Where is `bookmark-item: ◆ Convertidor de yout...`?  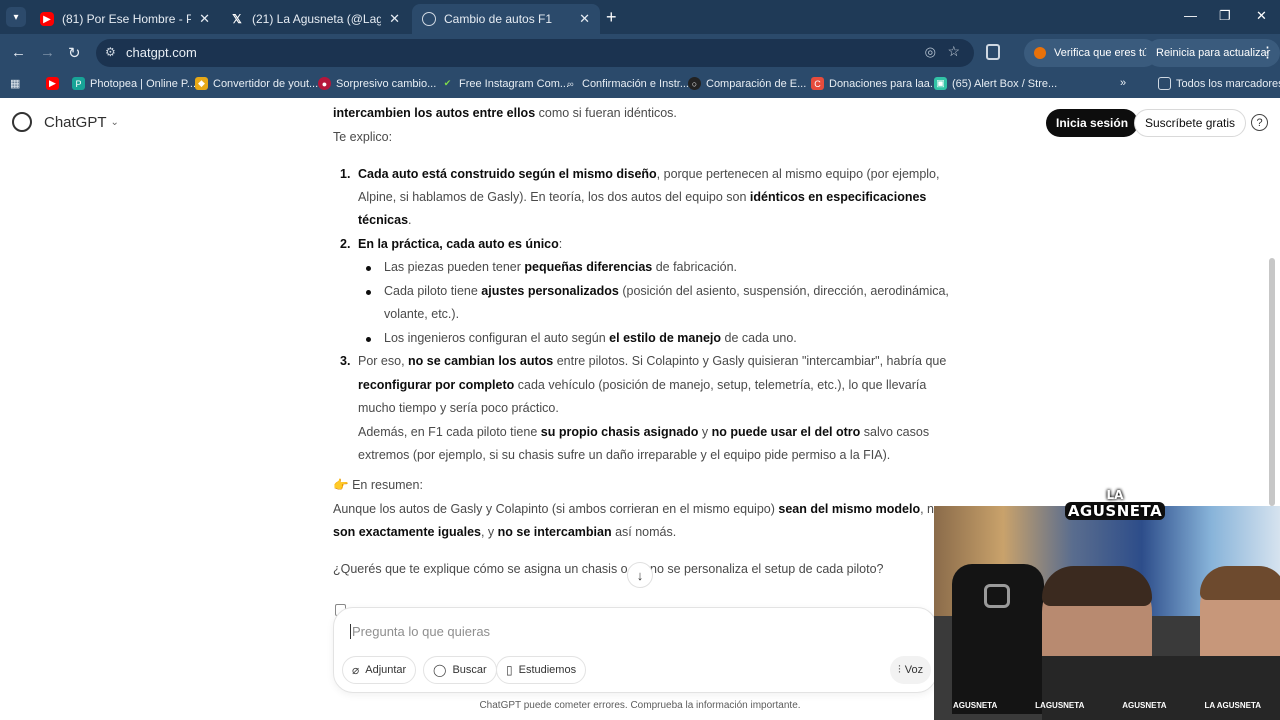 bookmark-item: ◆ Convertidor de yout... is located at coordinates (256, 83).